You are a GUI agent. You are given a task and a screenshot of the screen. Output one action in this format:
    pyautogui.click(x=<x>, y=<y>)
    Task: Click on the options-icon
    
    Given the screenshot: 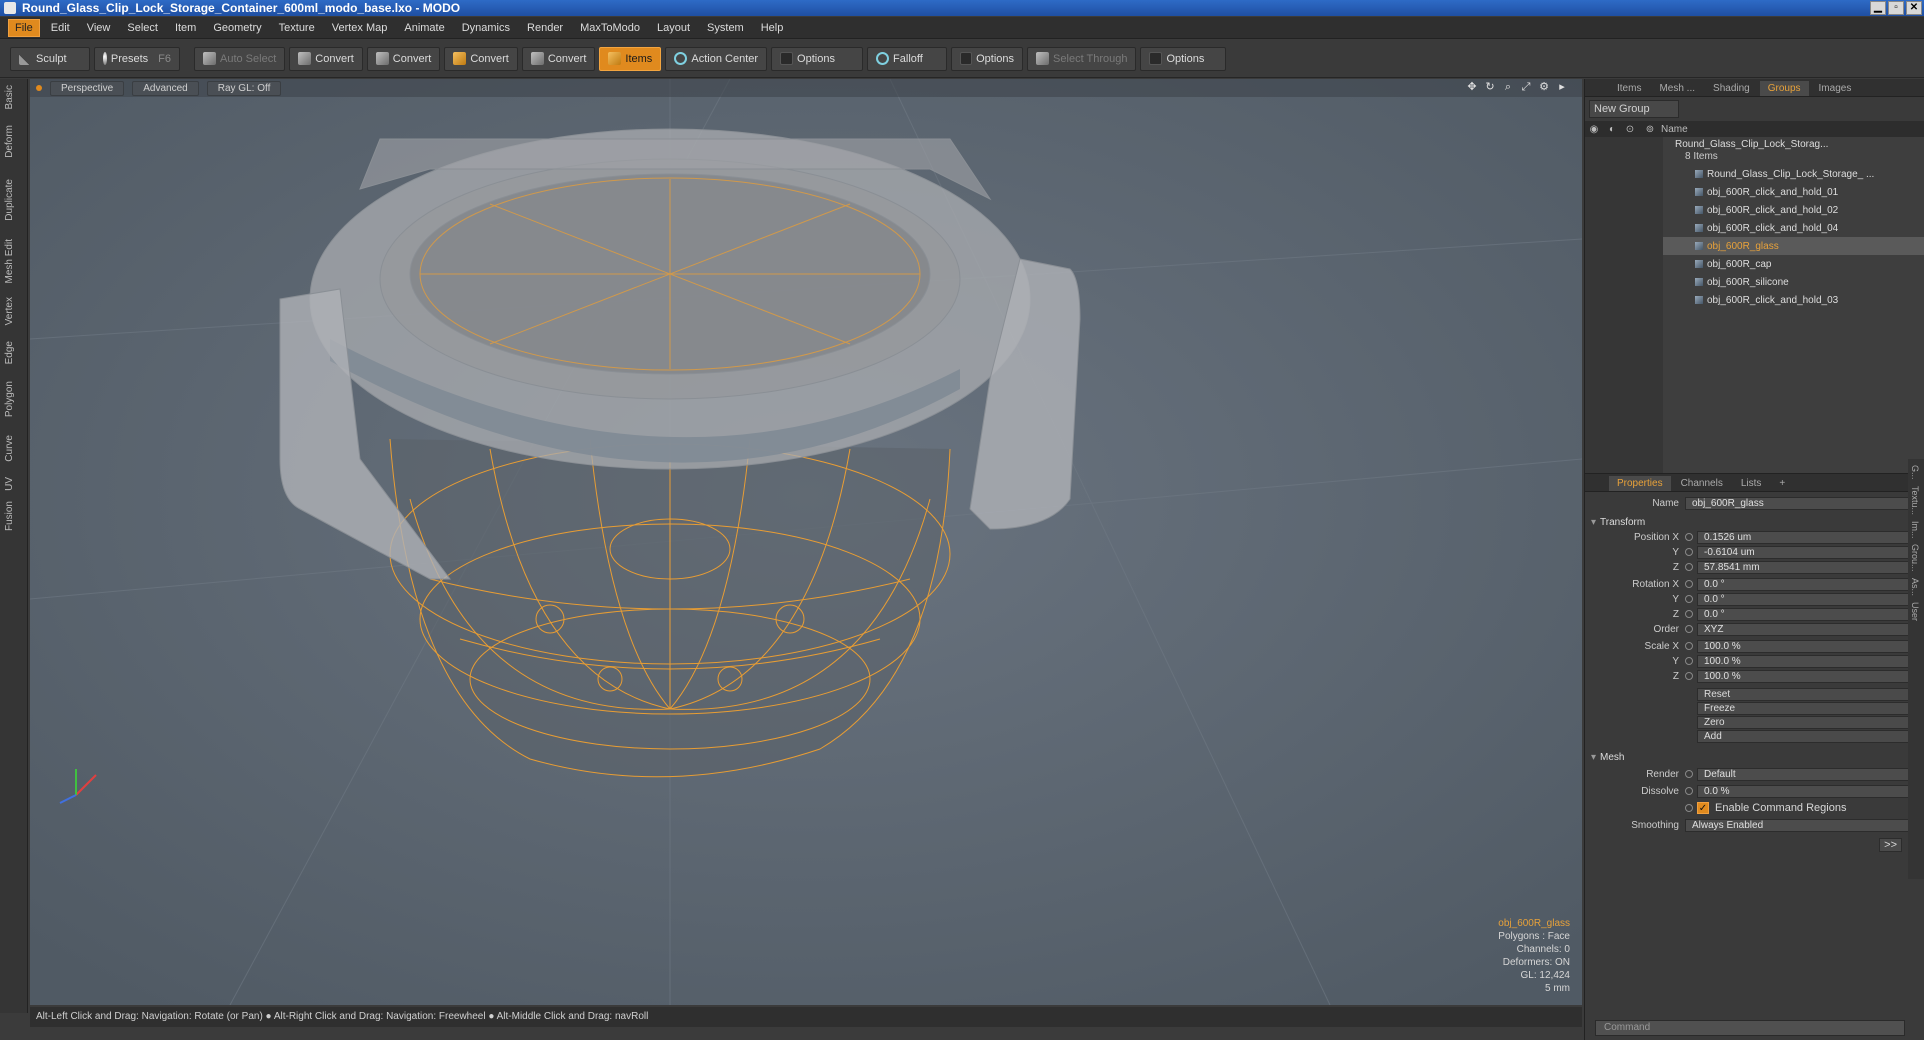 What is the action you would take?
    pyautogui.click(x=787, y=58)
    